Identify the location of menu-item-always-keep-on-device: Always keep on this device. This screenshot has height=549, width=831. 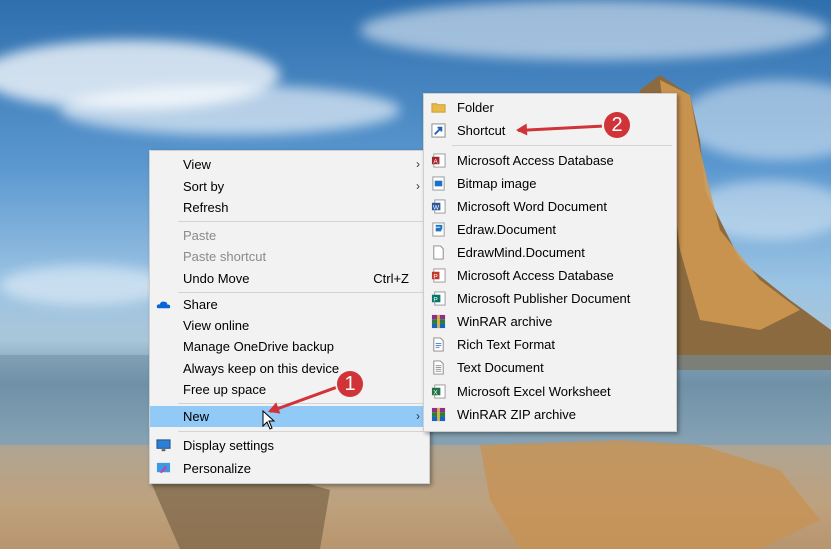
(289, 368).